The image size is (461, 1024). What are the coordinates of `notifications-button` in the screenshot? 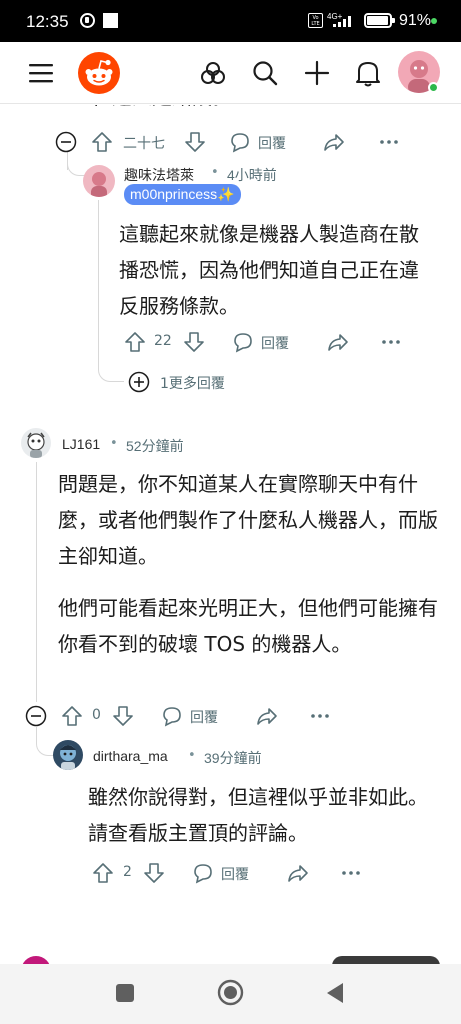 It's located at (368, 73).